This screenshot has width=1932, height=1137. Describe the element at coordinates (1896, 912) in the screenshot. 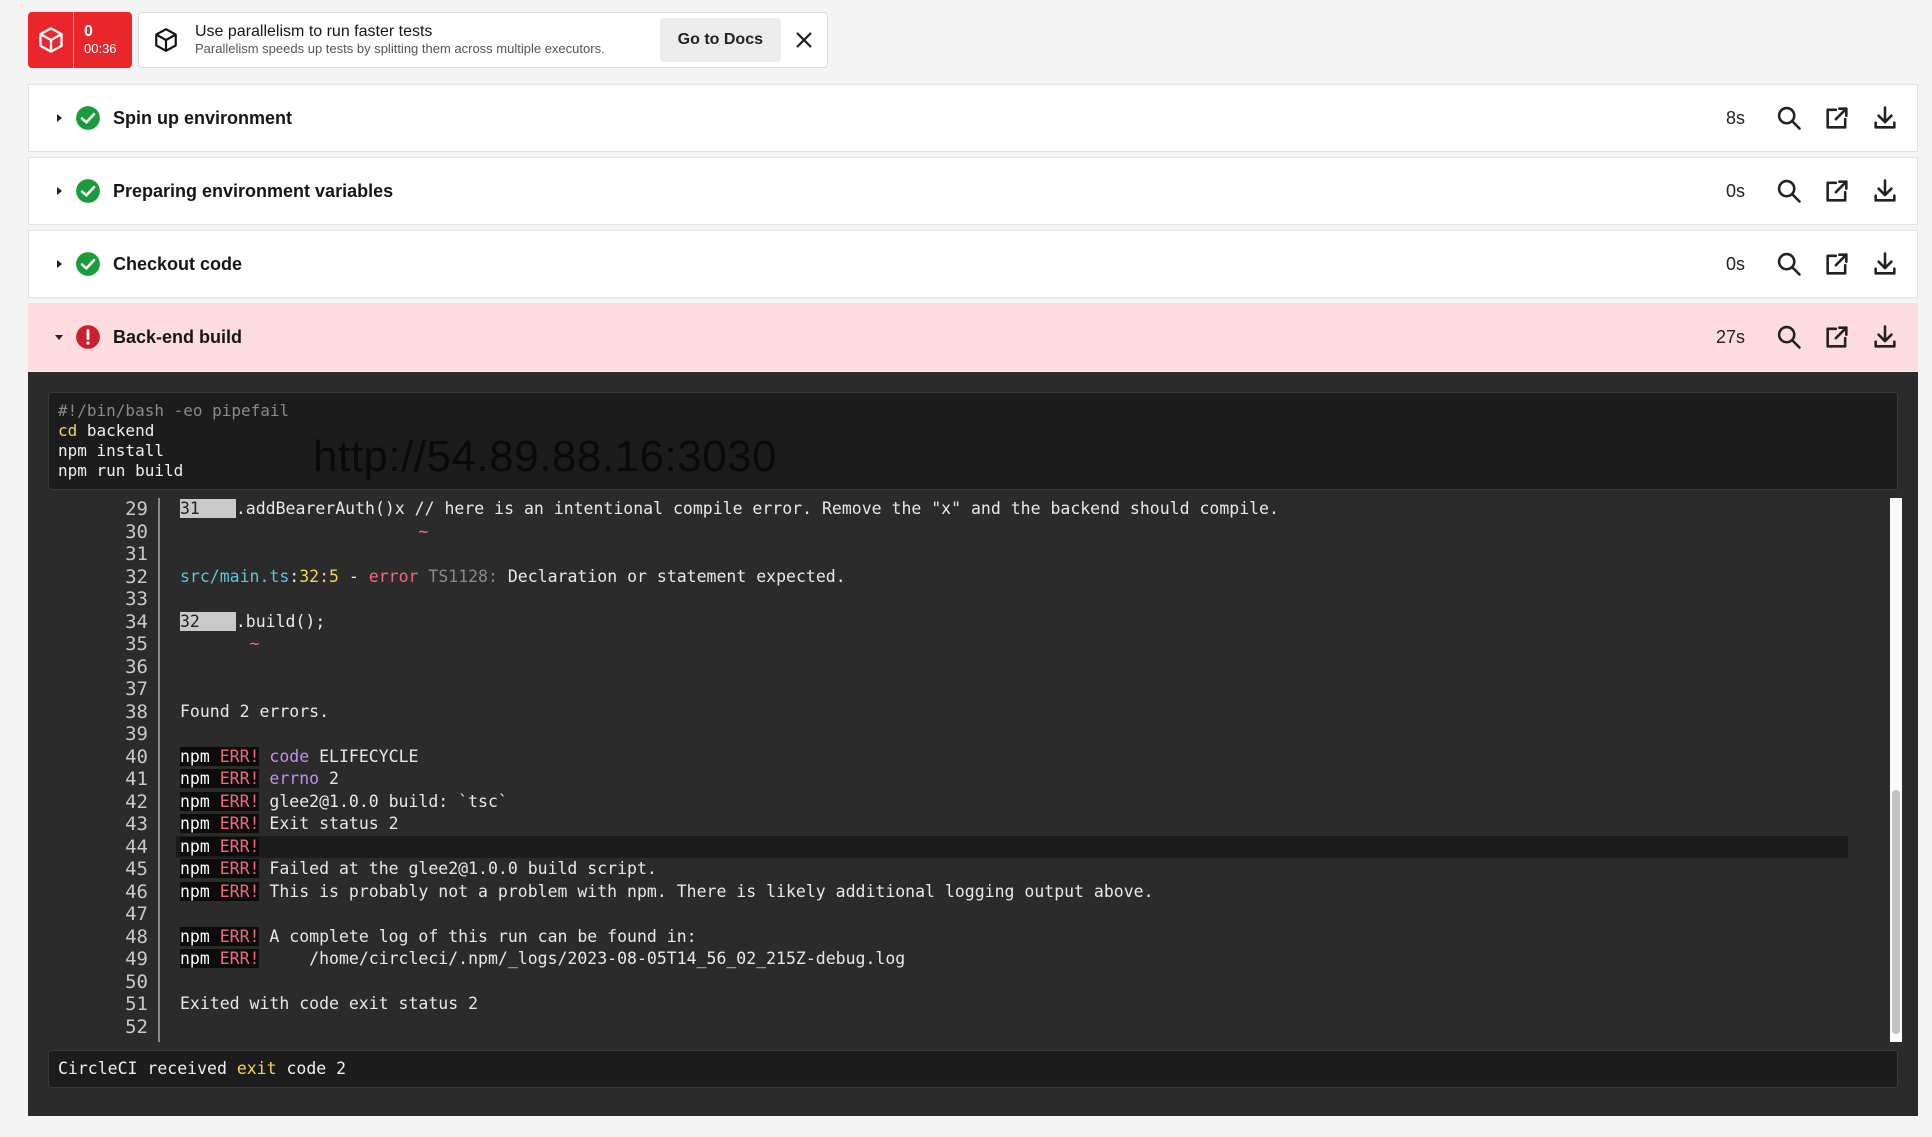

I see `log-scrollbar-thumb` at that location.